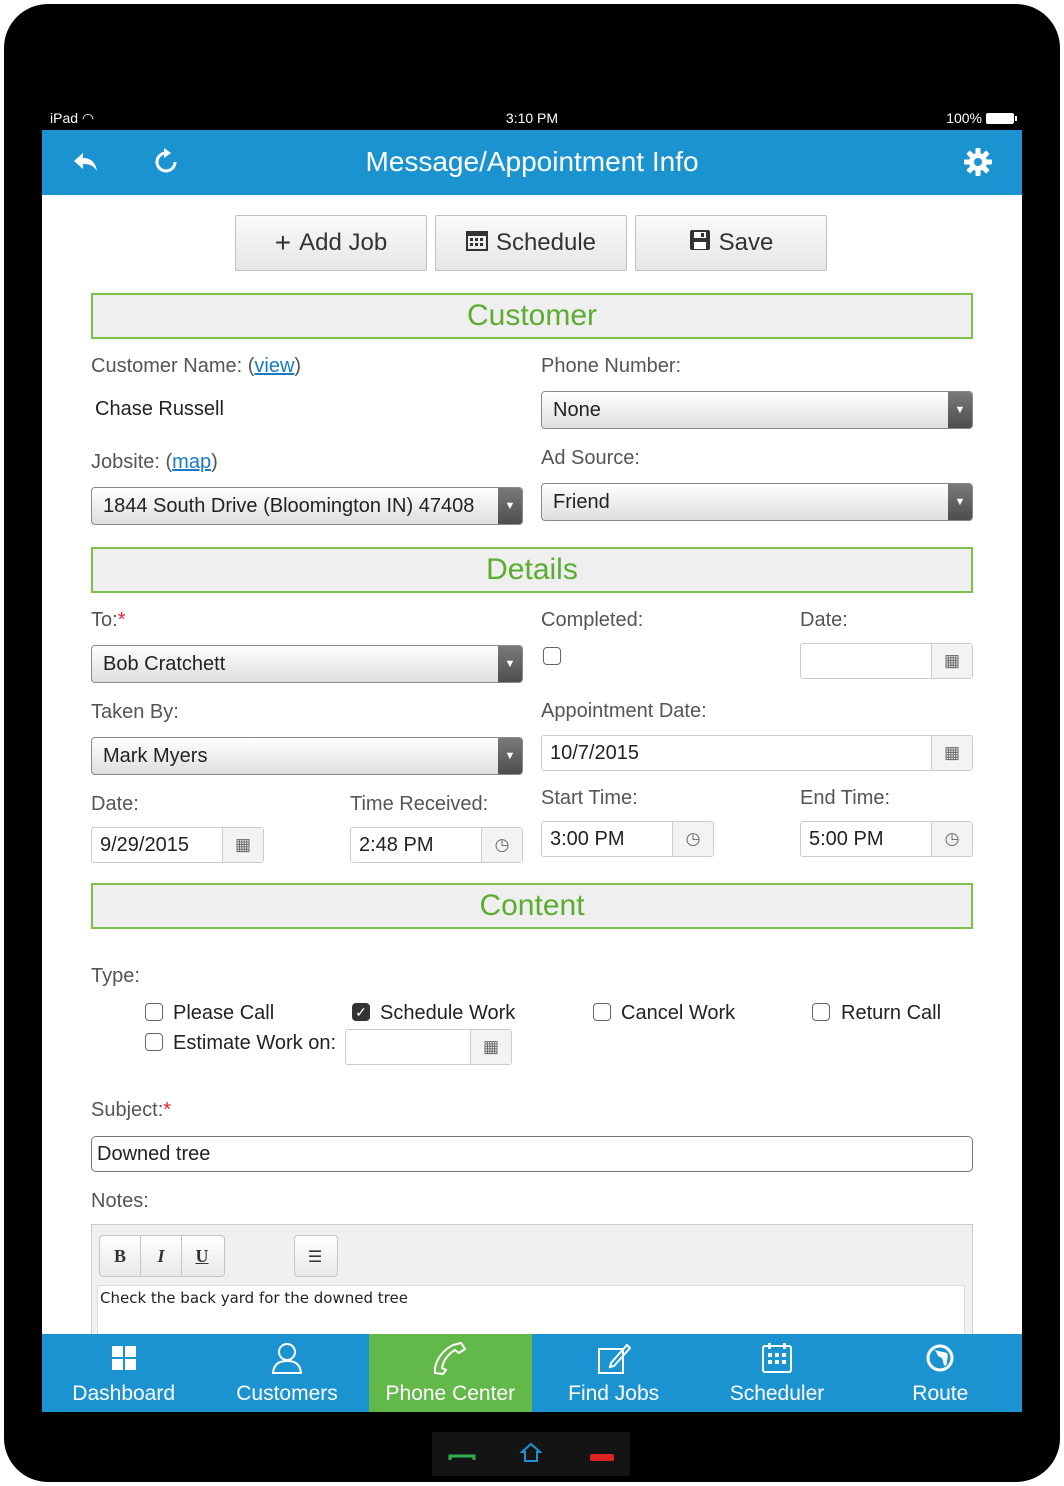 The height and width of the screenshot is (1486, 1064). What do you see at coordinates (287, 1393) in the screenshot?
I see `tab-customers-label: Customers` at bounding box center [287, 1393].